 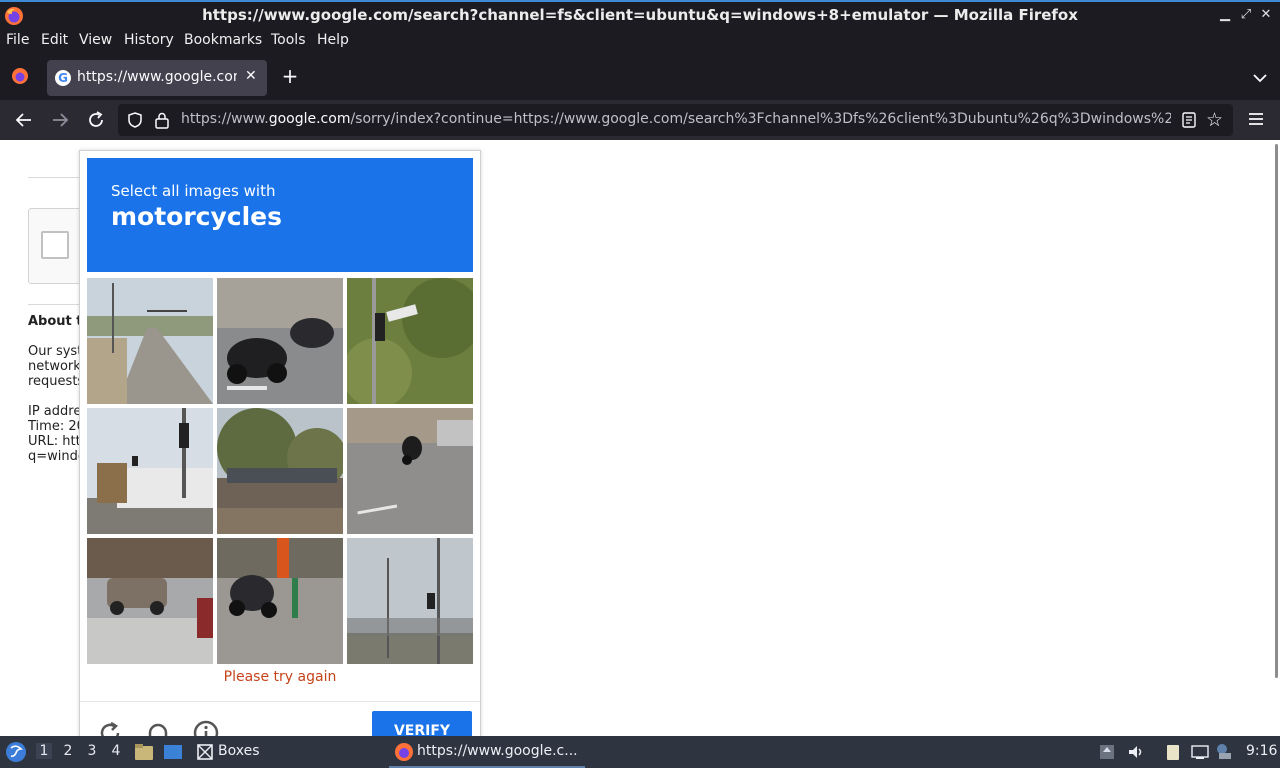 I want to click on about-text-line: network., so click(x=56, y=366).